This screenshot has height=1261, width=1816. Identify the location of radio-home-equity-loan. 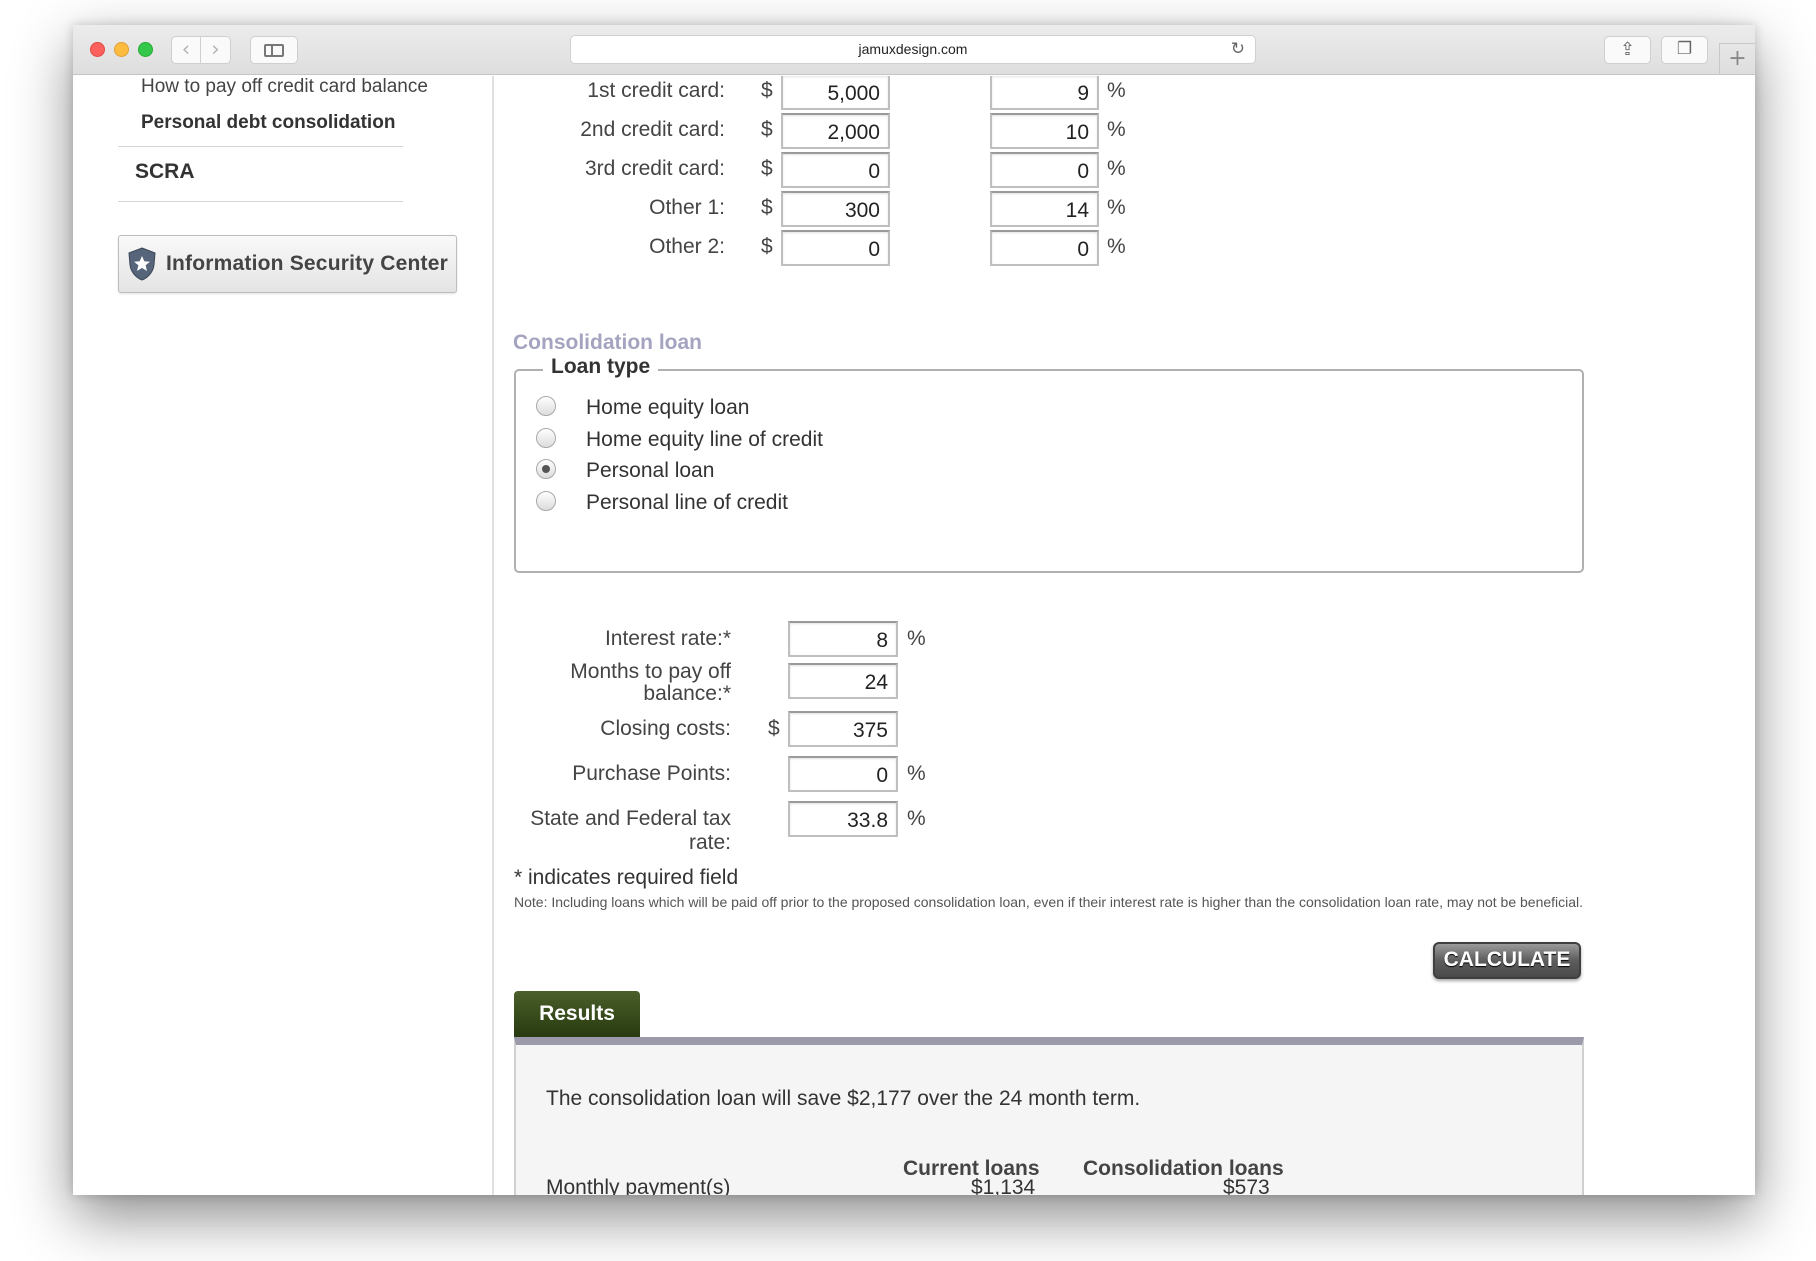
(546, 406).